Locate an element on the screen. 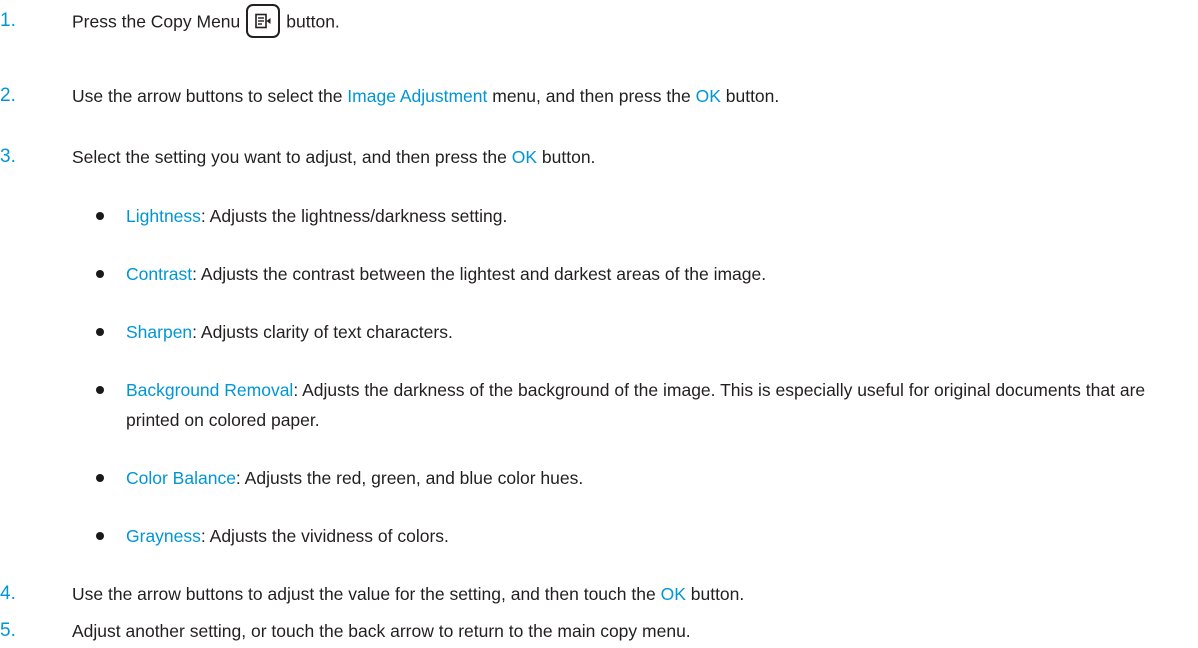 The image size is (1198, 648). step-number: 3. is located at coordinates (8, 156).